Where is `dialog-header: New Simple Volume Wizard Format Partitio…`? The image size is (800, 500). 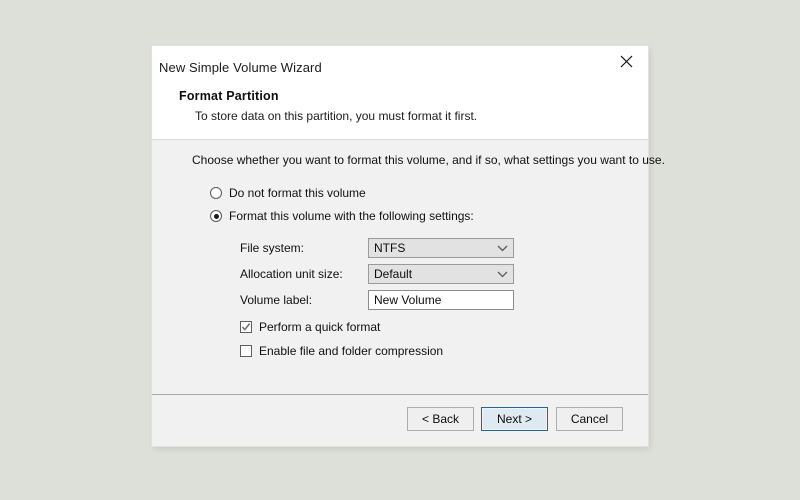 dialog-header: New Simple Volume Wizard Format Partitio… is located at coordinates (400, 93).